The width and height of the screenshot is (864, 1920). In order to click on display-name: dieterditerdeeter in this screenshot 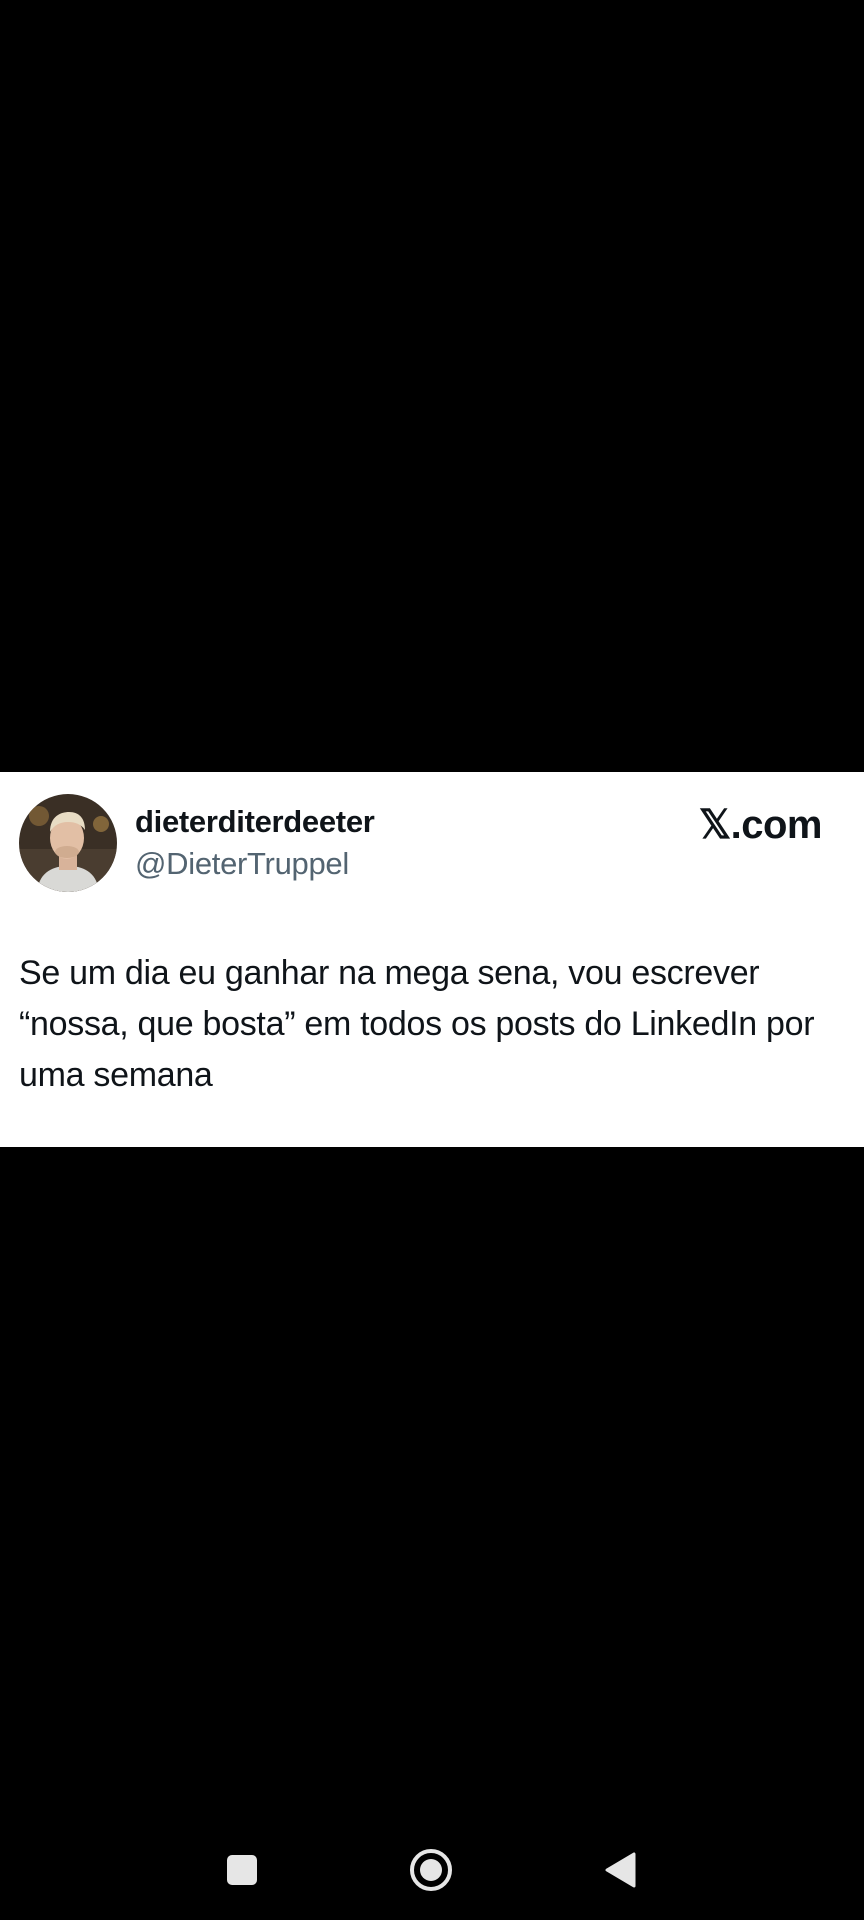, I will do `click(255, 822)`.